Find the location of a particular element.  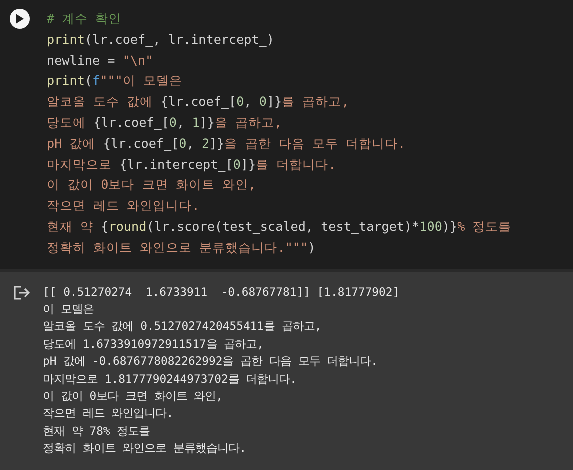

output-line: pH 값에 -0.6876778082262992을 곱한 다음 모두 더합니다. is located at coordinates (211, 361).